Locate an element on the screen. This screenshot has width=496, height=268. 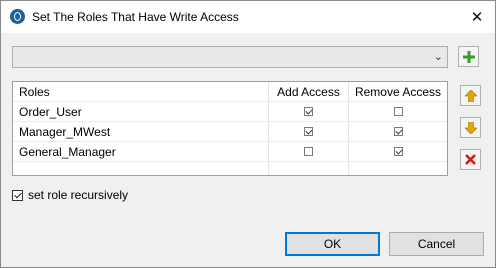
remove-role-button is located at coordinates (470, 159).